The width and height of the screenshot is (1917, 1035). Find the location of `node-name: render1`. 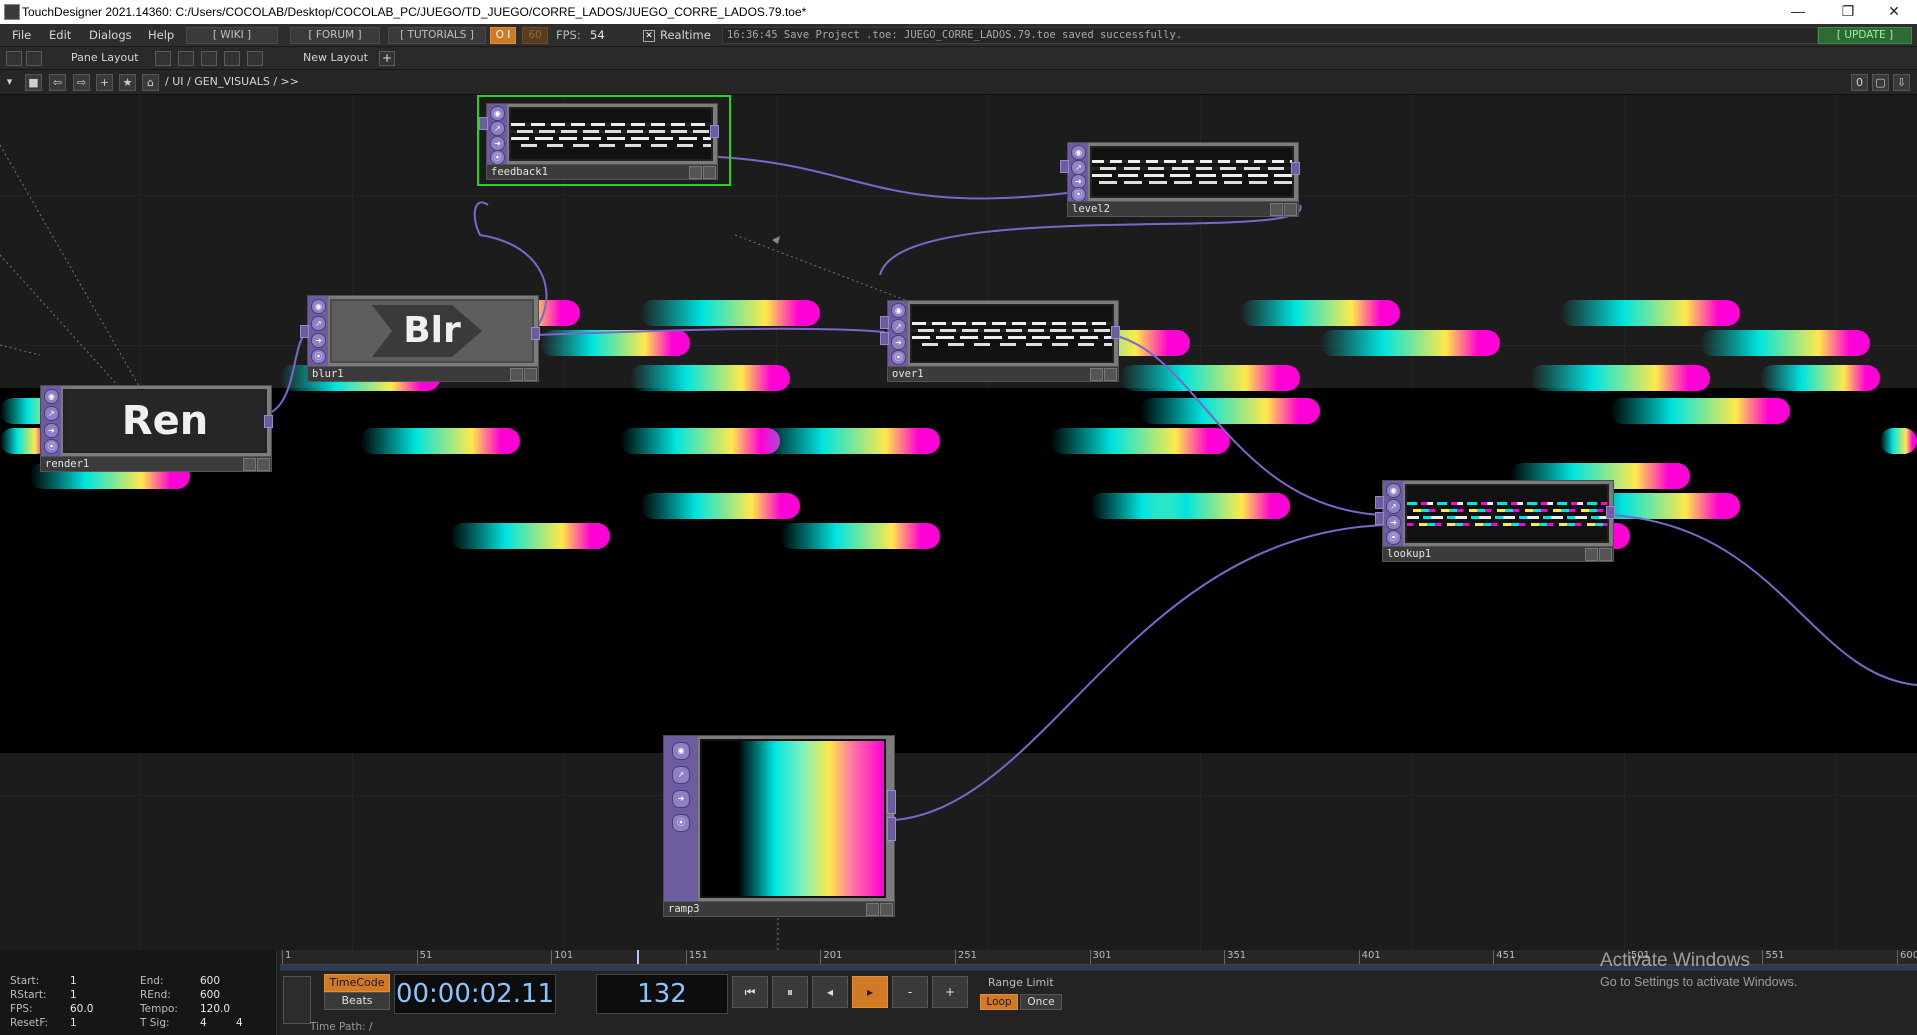

node-name: render1 is located at coordinates (67, 464).